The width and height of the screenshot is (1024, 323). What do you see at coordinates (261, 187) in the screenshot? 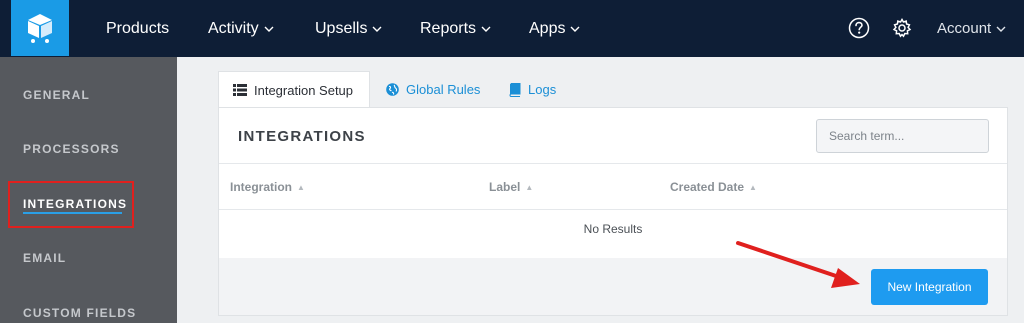
I see `column-header-label: Integration` at bounding box center [261, 187].